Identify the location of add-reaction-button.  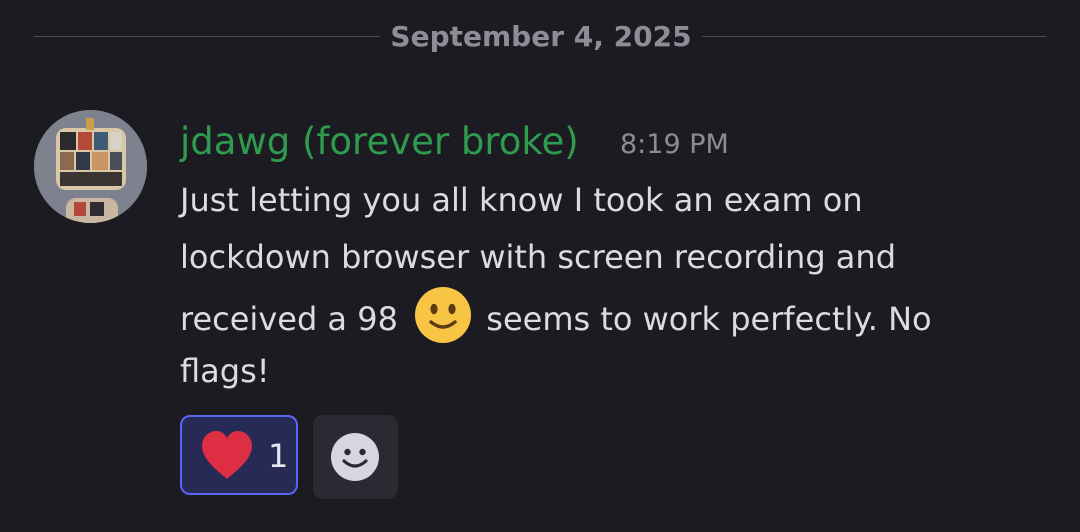
(355, 457).